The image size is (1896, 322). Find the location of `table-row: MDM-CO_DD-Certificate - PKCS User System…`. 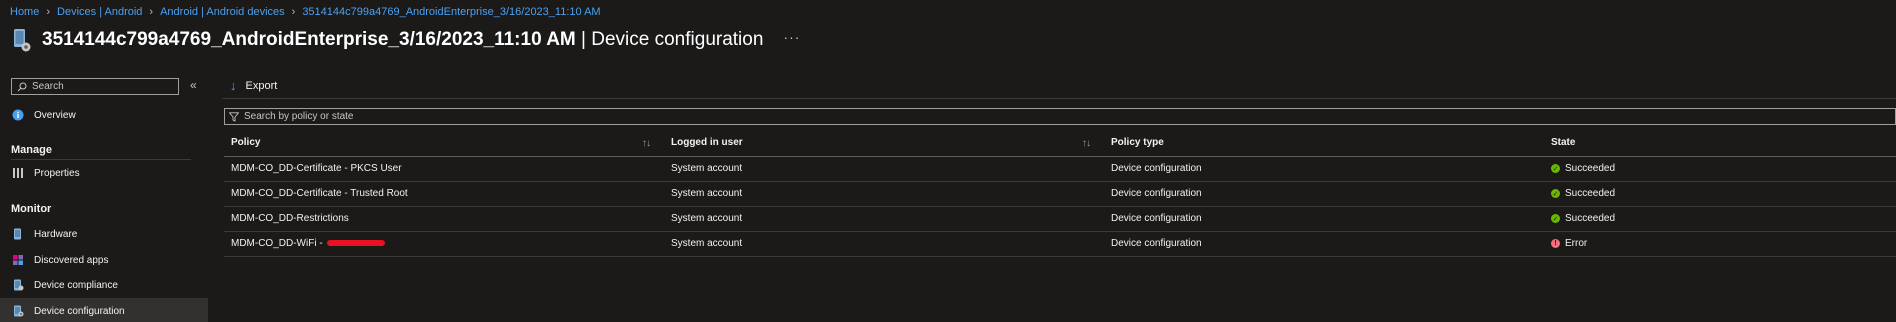

table-row: MDM-CO_DD-Certificate - PKCS User System… is located at coordinates (1060, 169).